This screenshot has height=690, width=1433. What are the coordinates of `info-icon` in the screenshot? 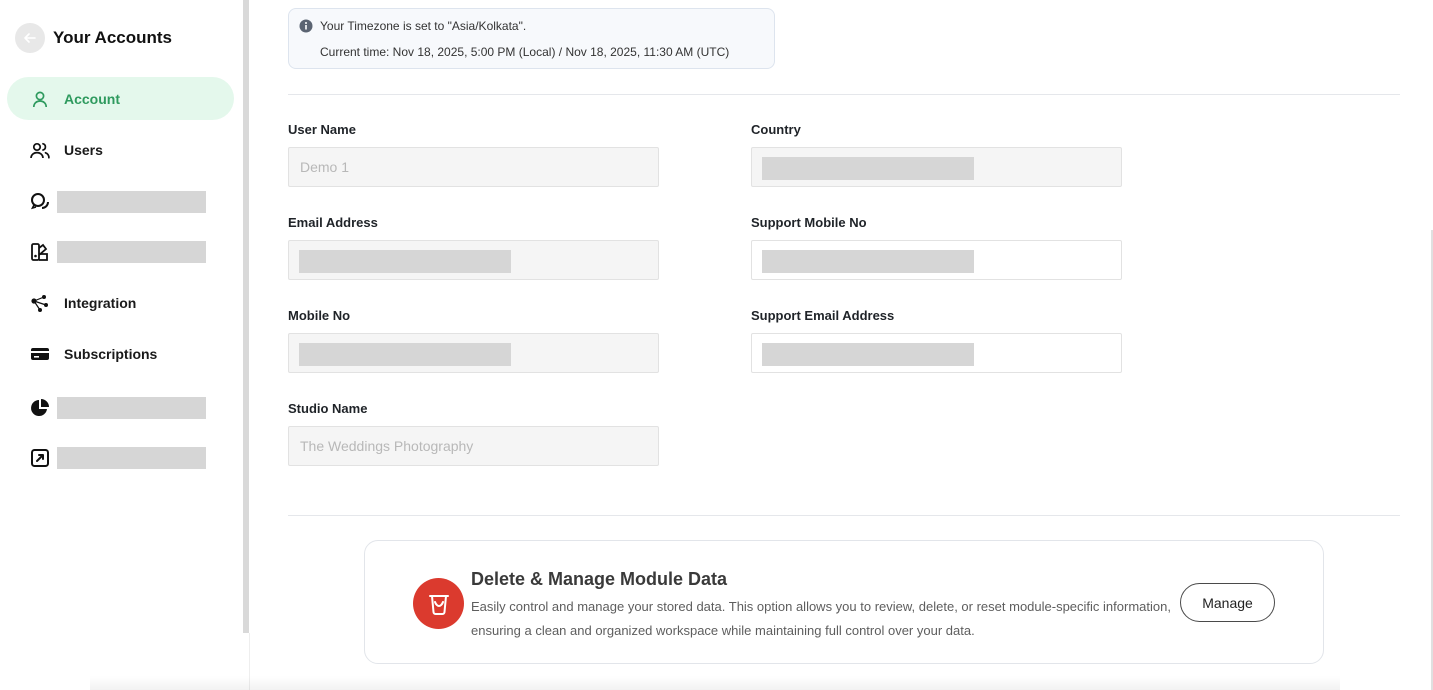 It's located at (306, 28).